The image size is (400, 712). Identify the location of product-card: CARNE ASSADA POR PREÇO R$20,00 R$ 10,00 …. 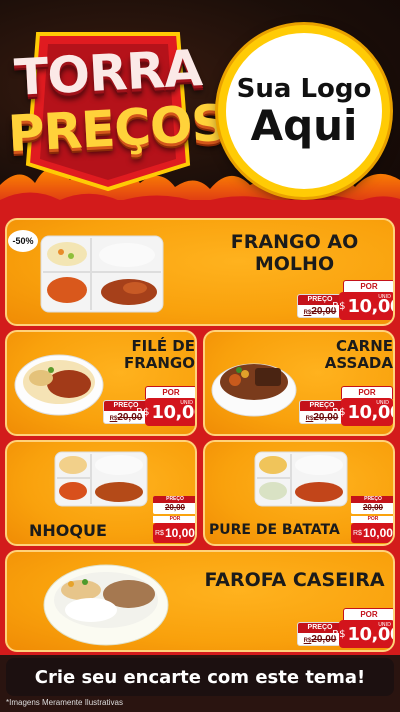
(299, 383).